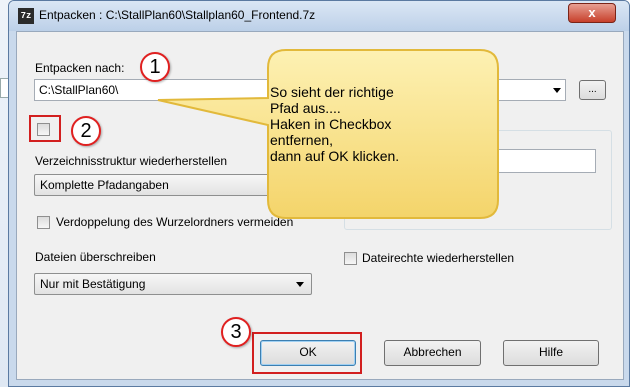 This screenshot has height=387, width=633. What do you see at coordinates (86, 131) in the screenshot?
I see `annotation-marker-2: 2` at bounding box center [86, 131].